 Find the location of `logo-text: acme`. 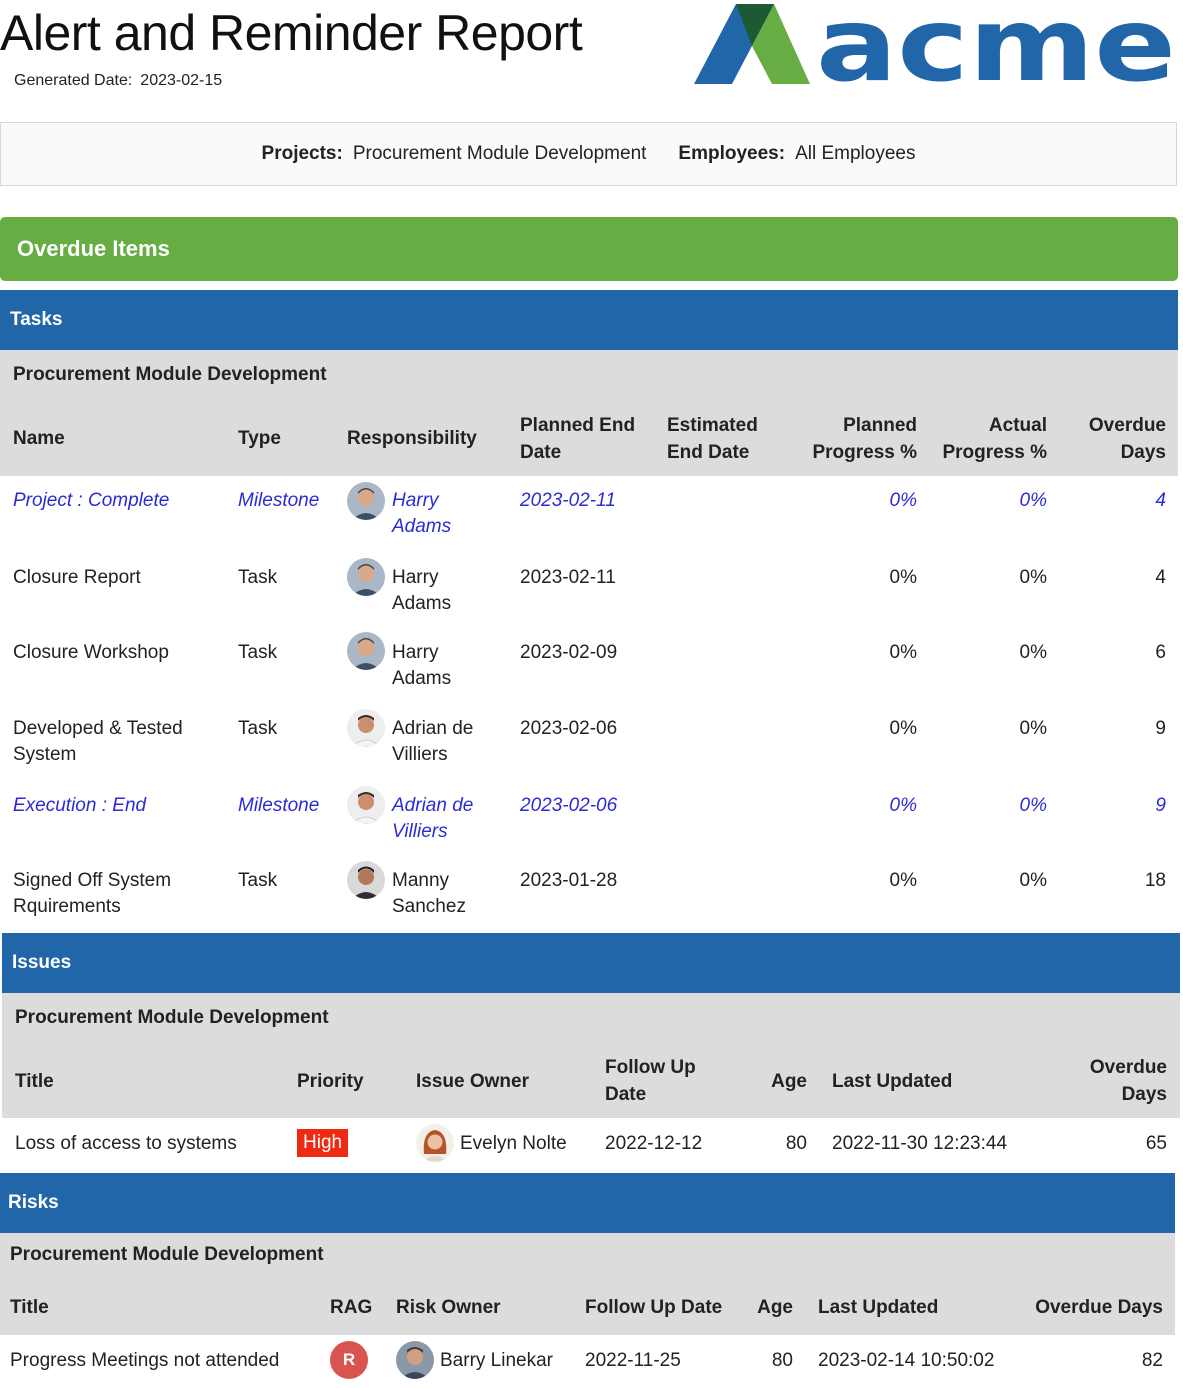

logo-text: acme is located at coordinates (996, 44).